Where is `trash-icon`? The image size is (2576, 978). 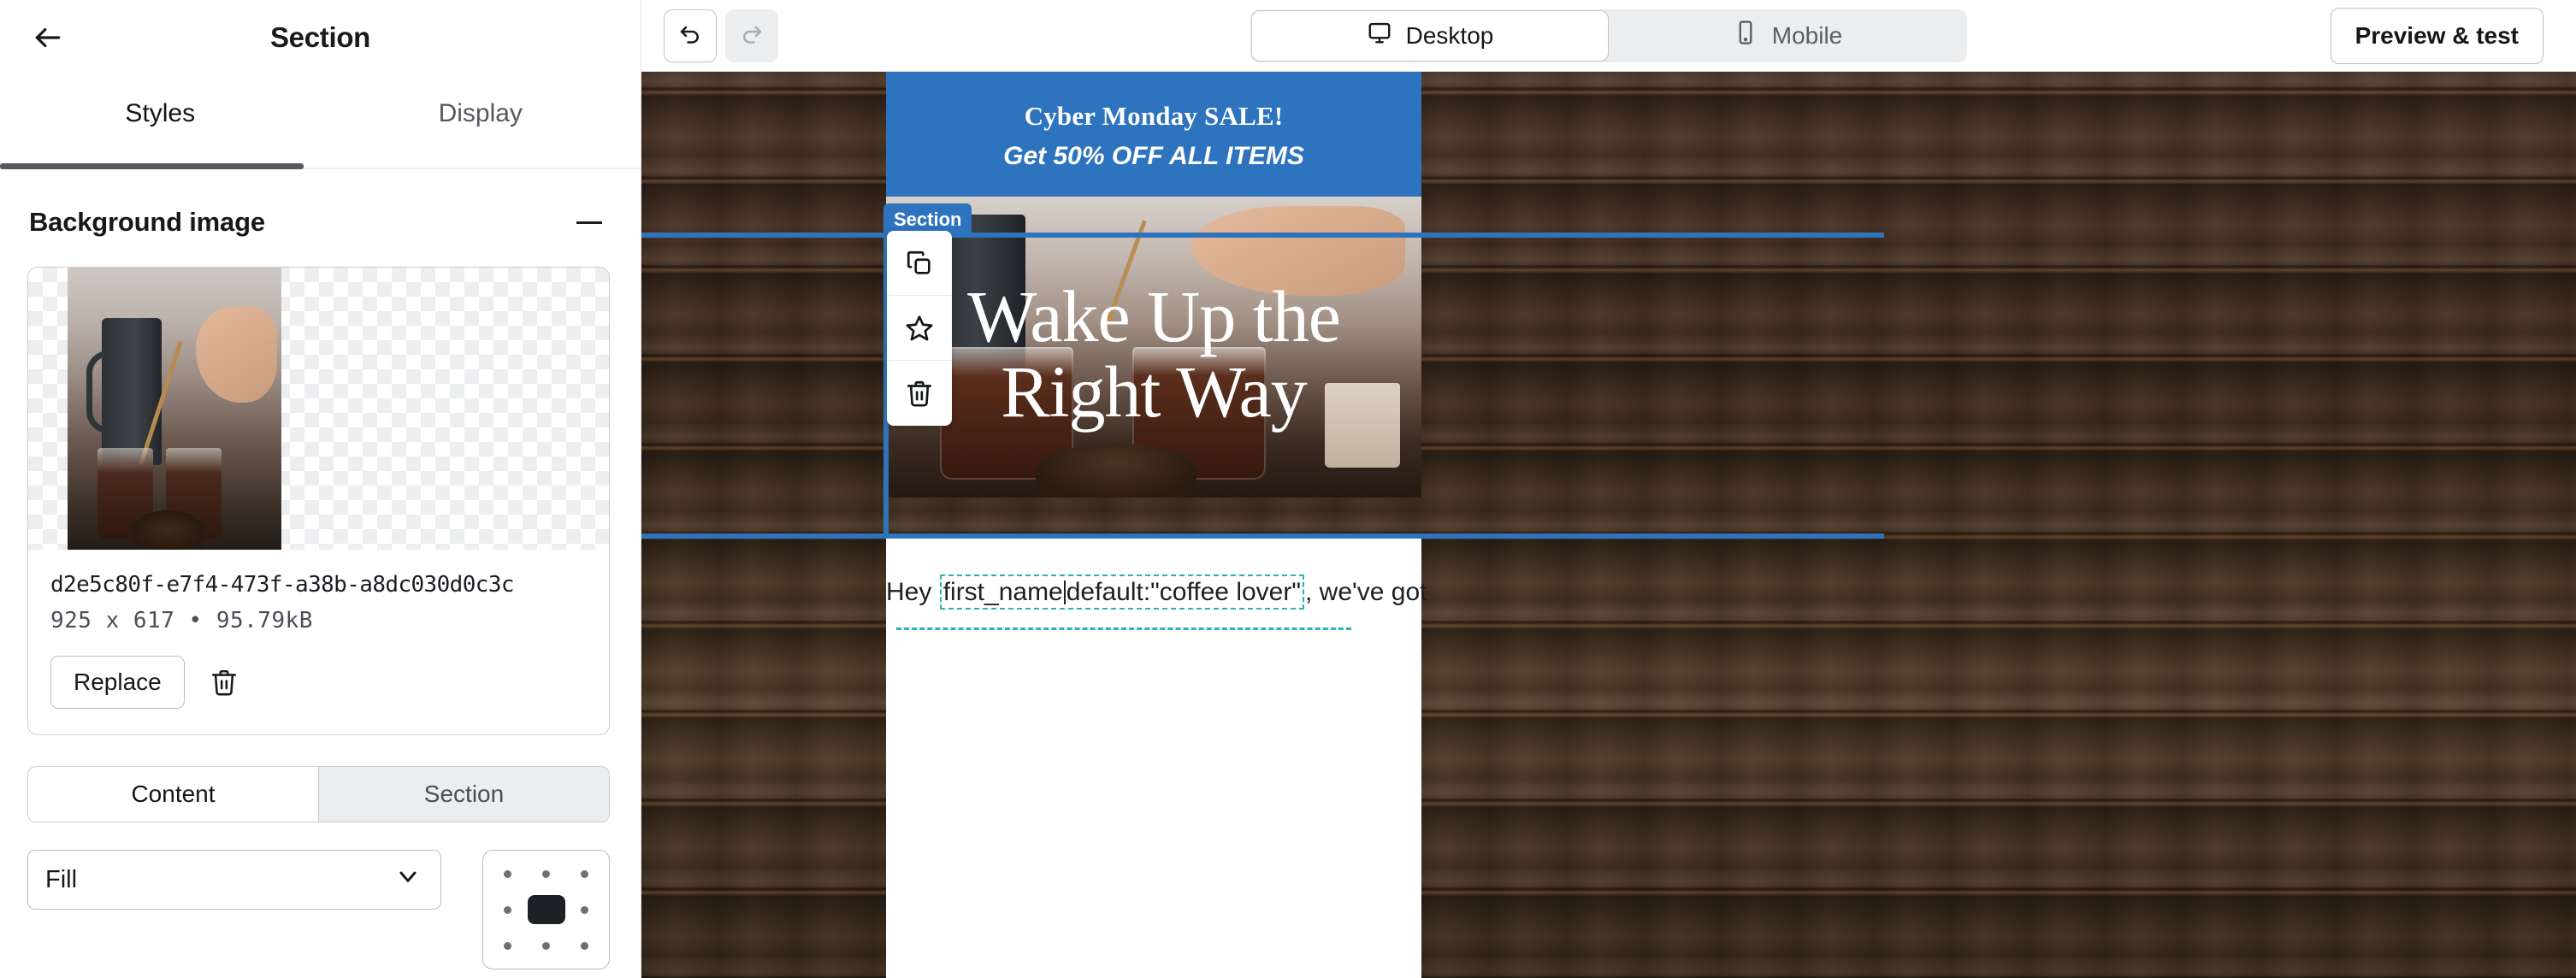 trash-icon is located at coordinates (224, 682).